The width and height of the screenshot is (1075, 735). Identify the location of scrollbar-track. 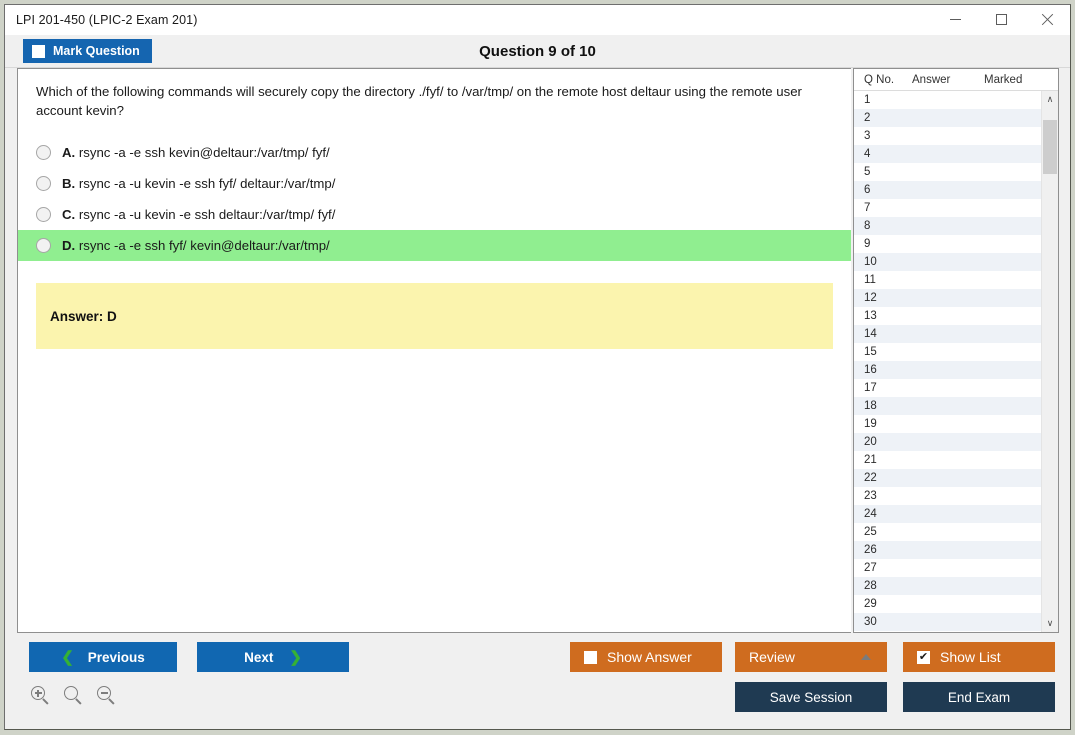
(1050, 361).